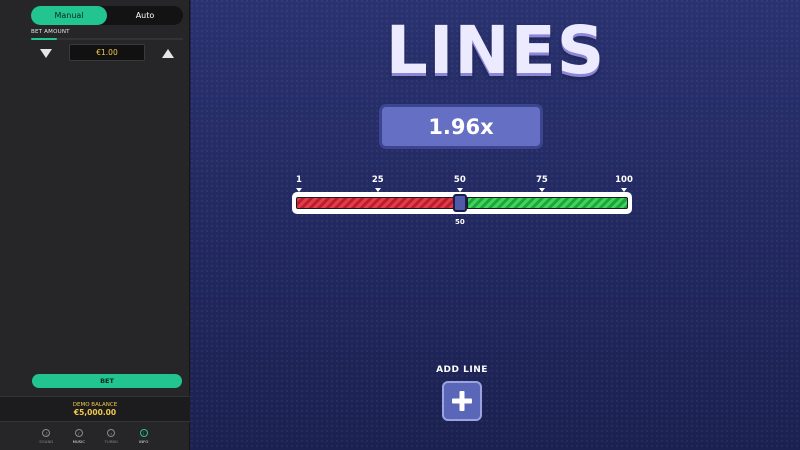  I want to click on balance-panel: DEMO BALANCE €5,000.00, so click(95, 409).